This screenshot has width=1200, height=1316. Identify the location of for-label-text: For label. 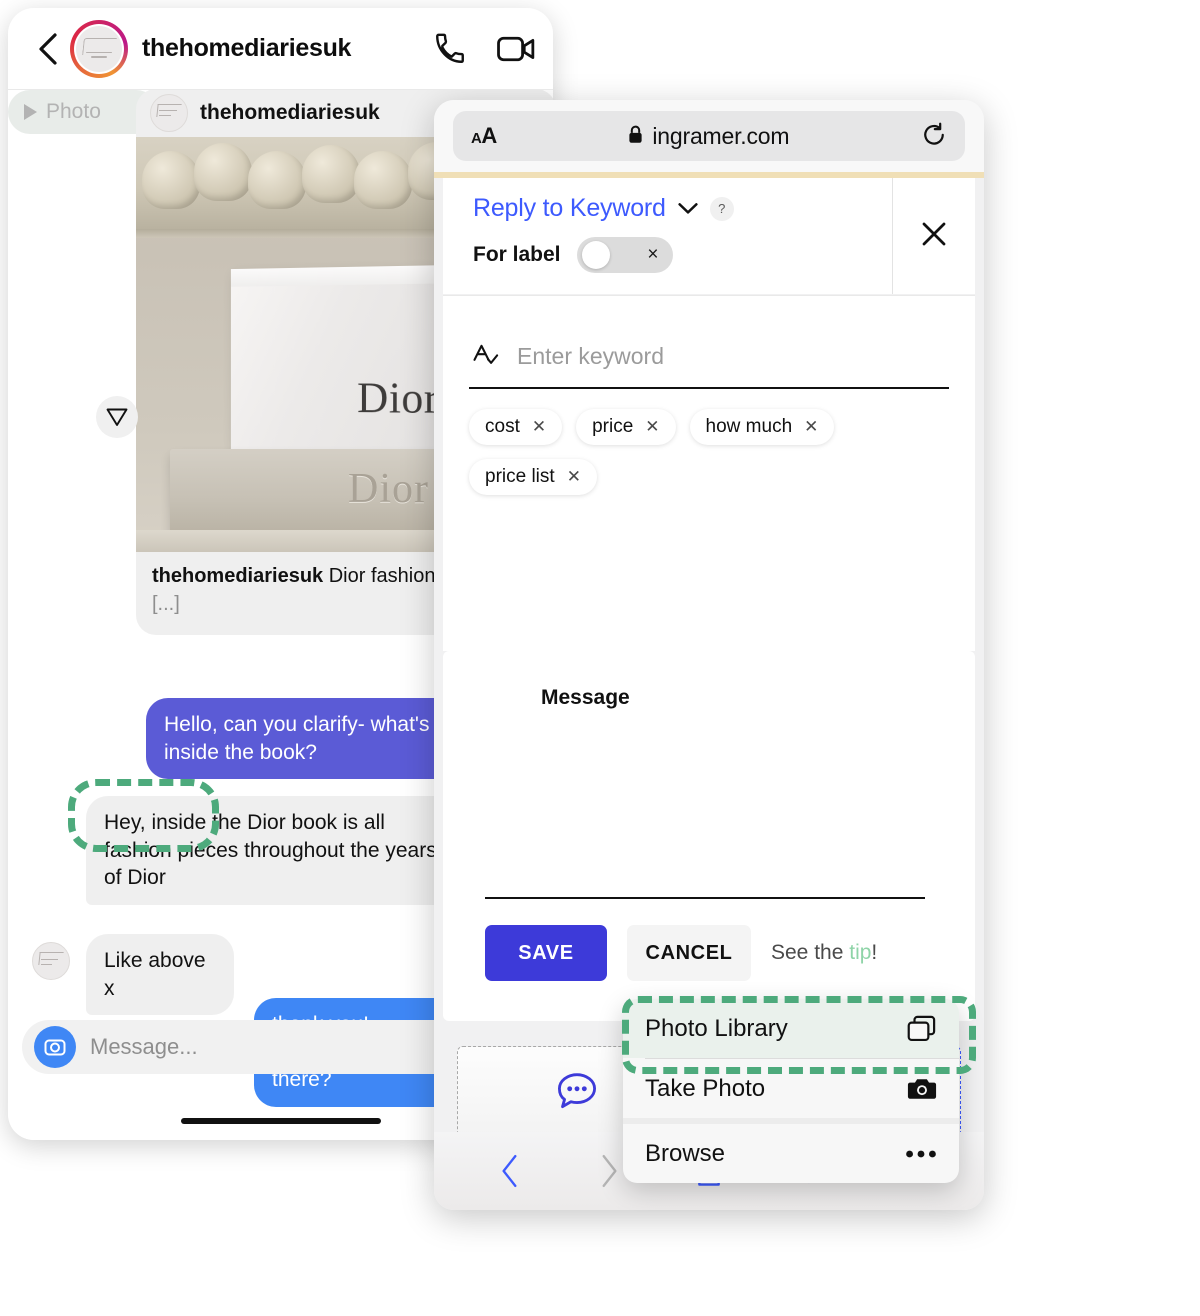
(517, 254).